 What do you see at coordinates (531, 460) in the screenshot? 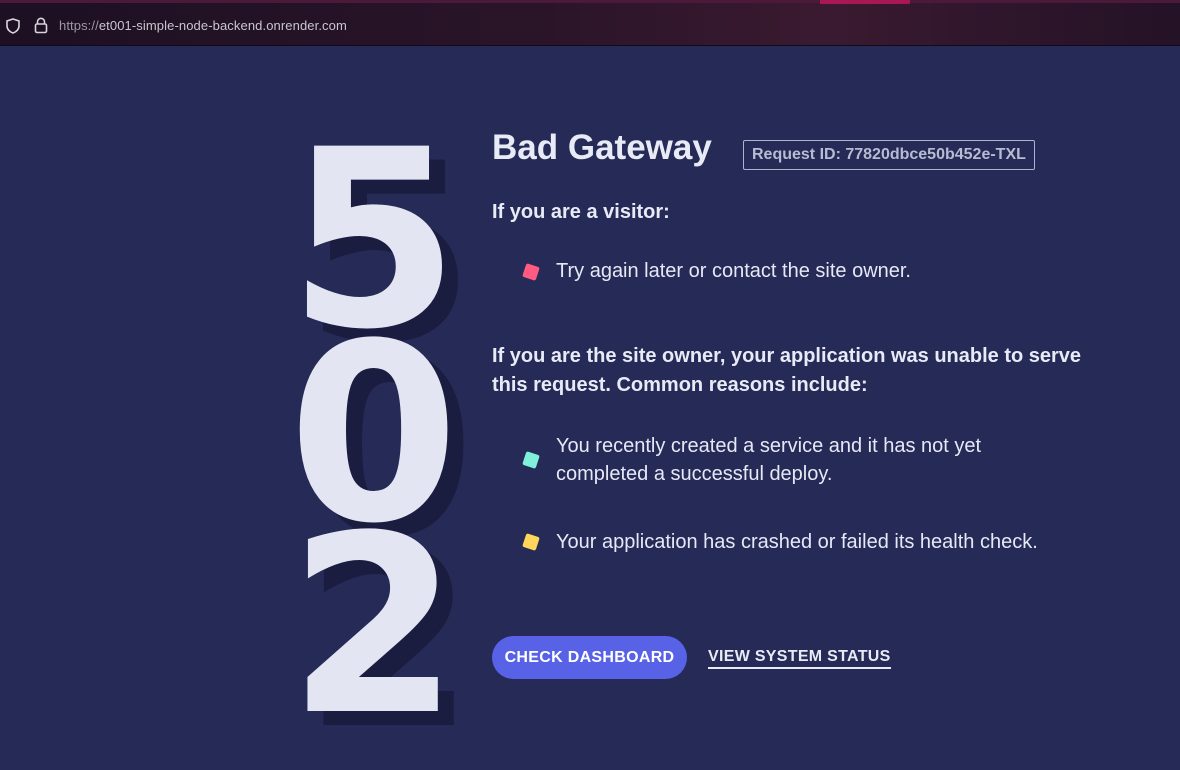
I see `bullet-teal-icon` at bounding box center [531, 460].